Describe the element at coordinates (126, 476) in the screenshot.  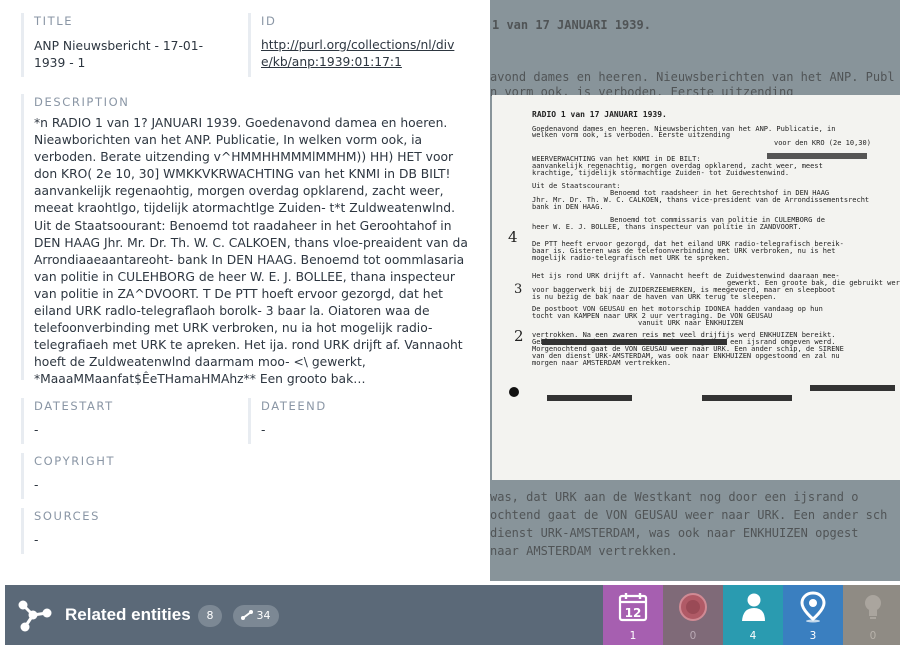
I see `copyright-field: COPYRIGHT -` at that location.